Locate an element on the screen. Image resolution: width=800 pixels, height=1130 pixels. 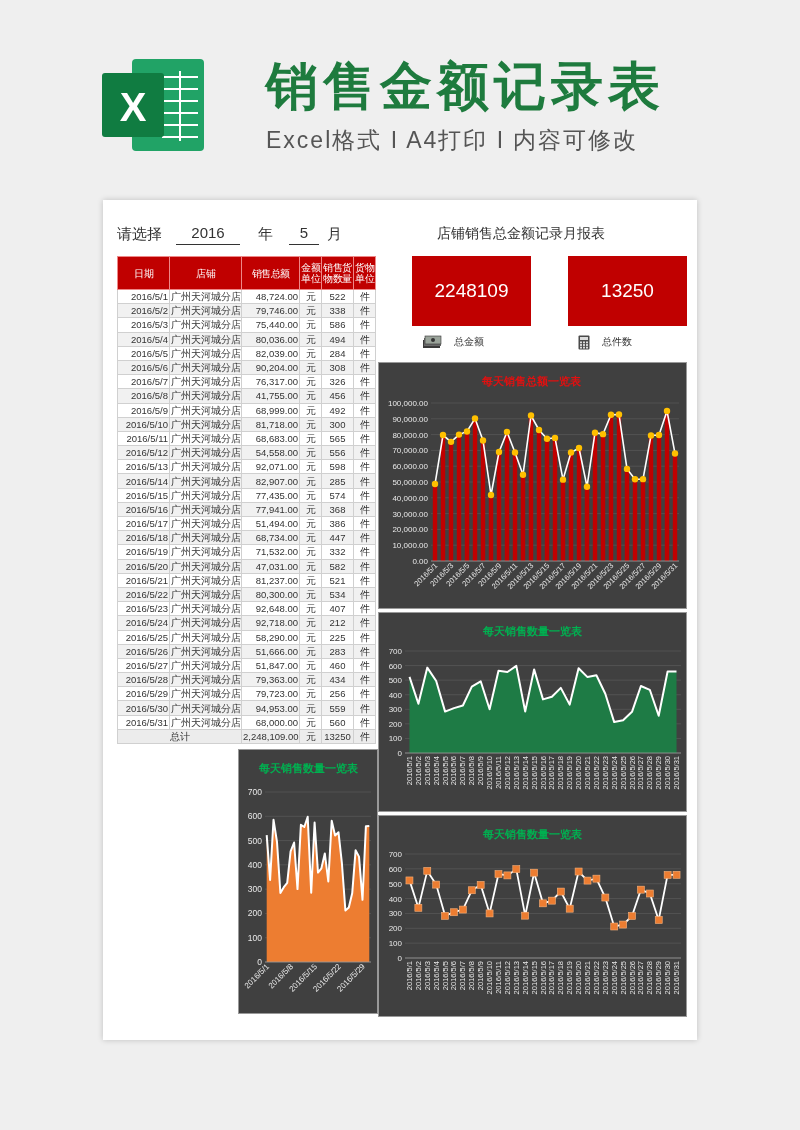
table-cell: 521 is located at coordinates (337, 580).